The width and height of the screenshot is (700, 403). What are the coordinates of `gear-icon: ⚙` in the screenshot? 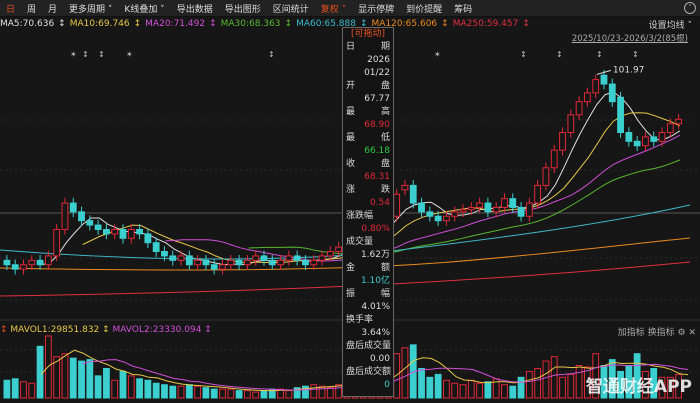 It's located at (682, 333).